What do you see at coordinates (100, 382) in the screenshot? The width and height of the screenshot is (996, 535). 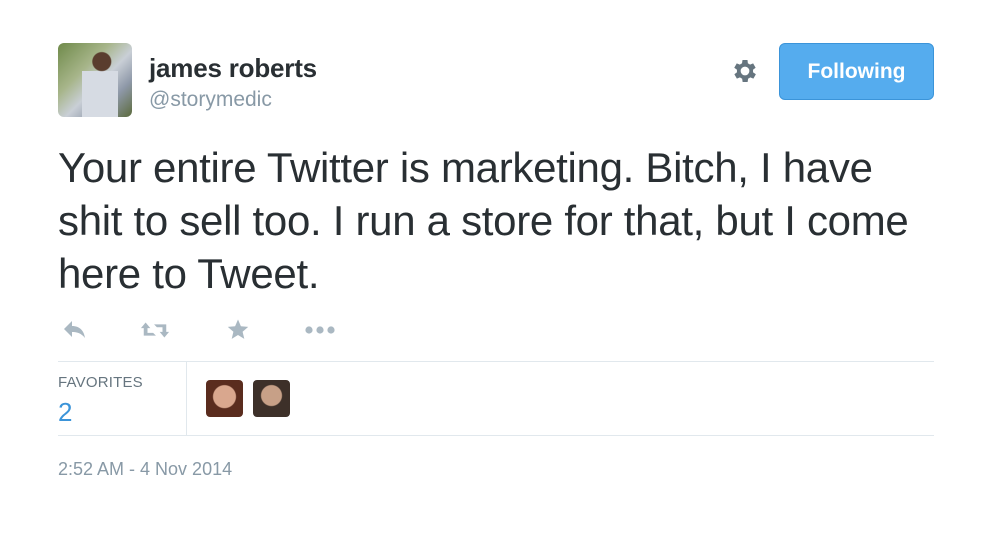 I see `favorites-label: FAVORITES` at bounding box center [100, 382].